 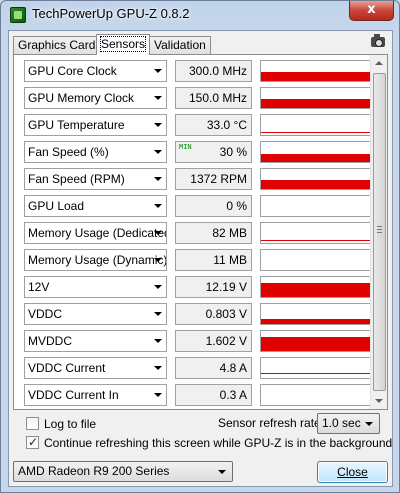 I want to click on sensor-value: 0.803 V, so click(x=213, y=314).